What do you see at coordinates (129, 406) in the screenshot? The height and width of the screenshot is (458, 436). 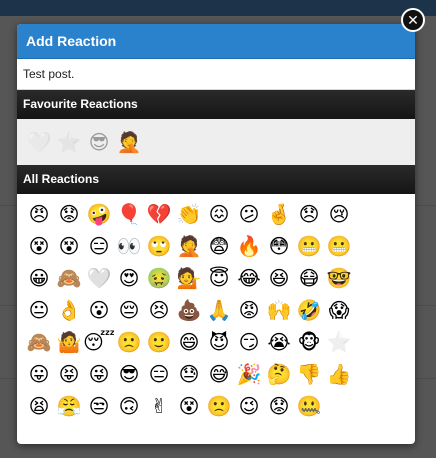 I see `reaction-emoji-icon: 🙃` at bounding box center [129, 406].